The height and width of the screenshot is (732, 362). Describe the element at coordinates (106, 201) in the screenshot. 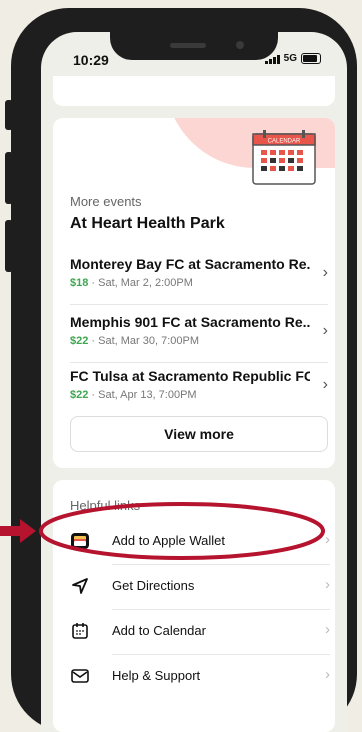

I see `events-subtitle: More events` at that location.